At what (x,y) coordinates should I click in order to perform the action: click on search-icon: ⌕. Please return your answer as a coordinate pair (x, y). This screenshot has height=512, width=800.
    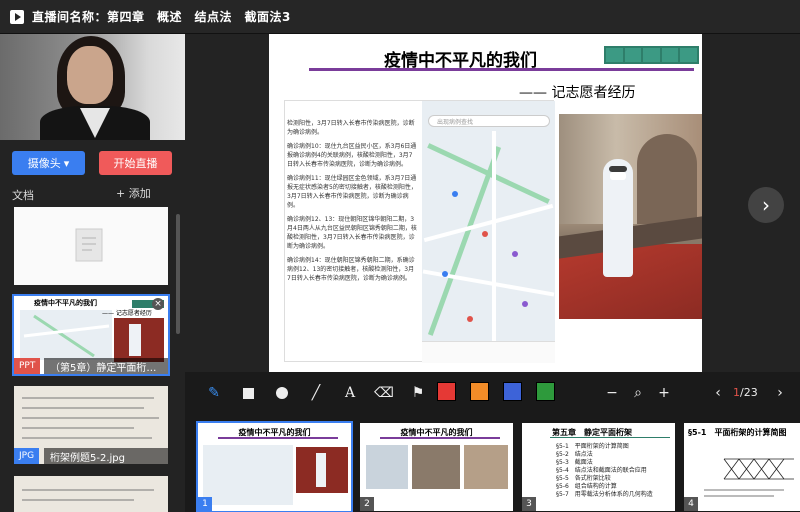
    Looking at the image, I should click on (638, 393).